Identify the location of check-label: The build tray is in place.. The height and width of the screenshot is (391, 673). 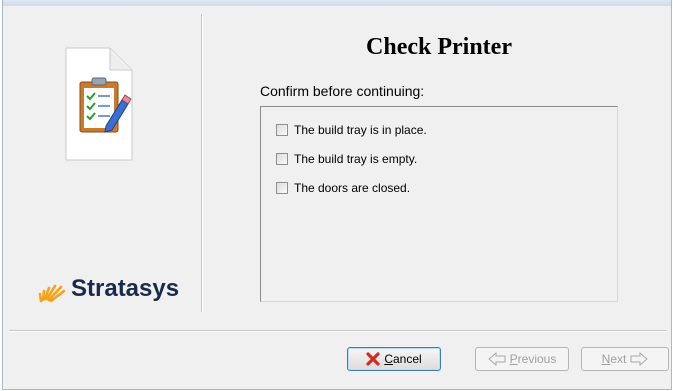
(360, 130).